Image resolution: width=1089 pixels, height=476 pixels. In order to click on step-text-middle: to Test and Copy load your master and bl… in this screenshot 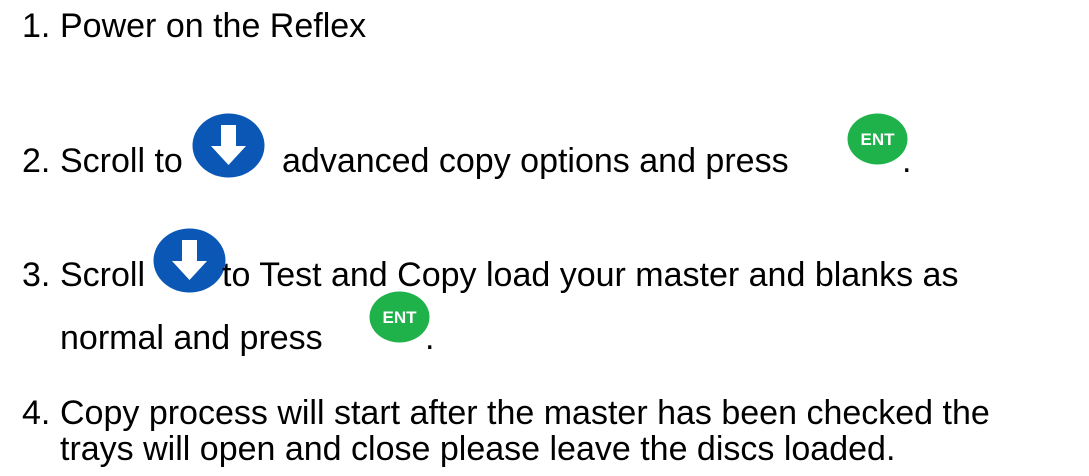, I will do `click(590, 275)`.